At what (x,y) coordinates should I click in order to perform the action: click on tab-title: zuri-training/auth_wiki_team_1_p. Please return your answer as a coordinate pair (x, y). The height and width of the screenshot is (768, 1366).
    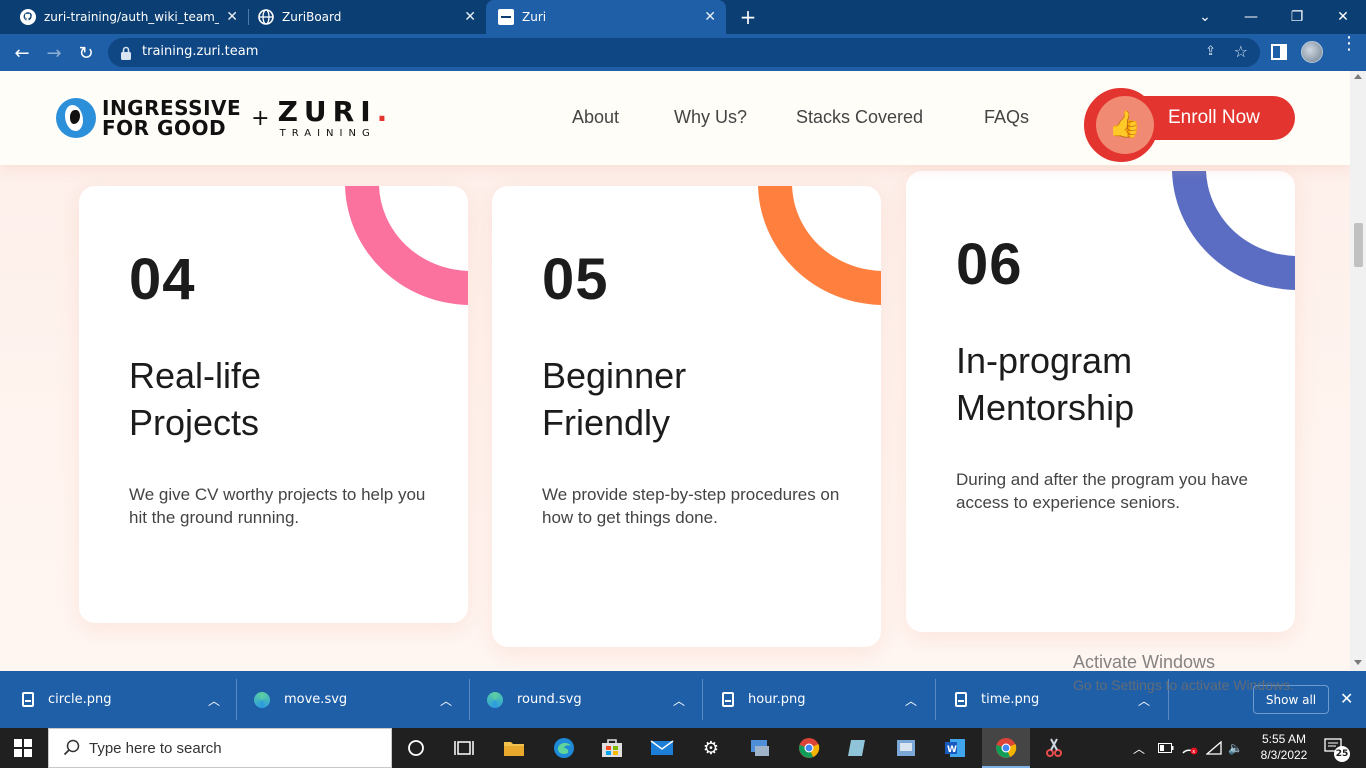
    Looking at the image, I should click on (131, 17).